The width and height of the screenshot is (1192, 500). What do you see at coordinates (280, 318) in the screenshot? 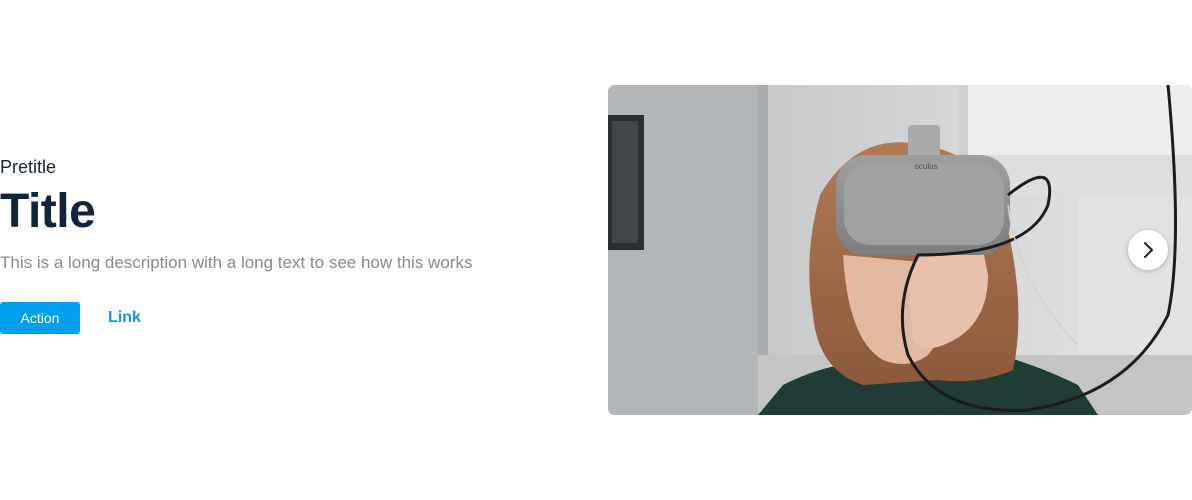
I see `hero-actions: Action Link` at bounding box center [280, 318].